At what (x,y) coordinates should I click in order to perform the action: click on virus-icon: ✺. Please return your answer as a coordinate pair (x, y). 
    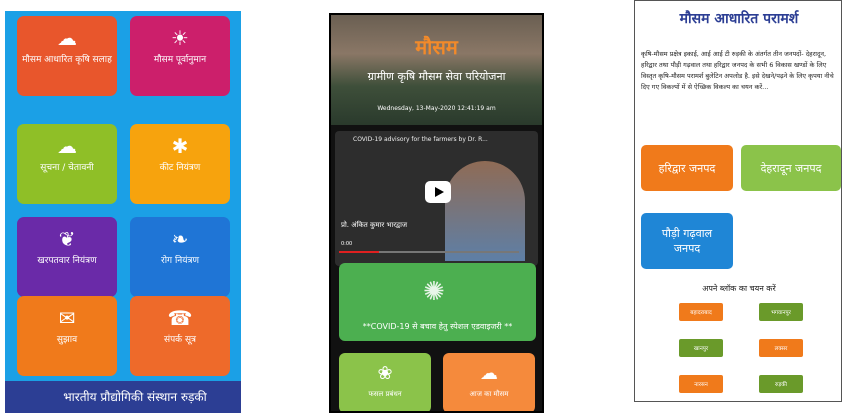
    Looking at the image, I should click on (434, 292).